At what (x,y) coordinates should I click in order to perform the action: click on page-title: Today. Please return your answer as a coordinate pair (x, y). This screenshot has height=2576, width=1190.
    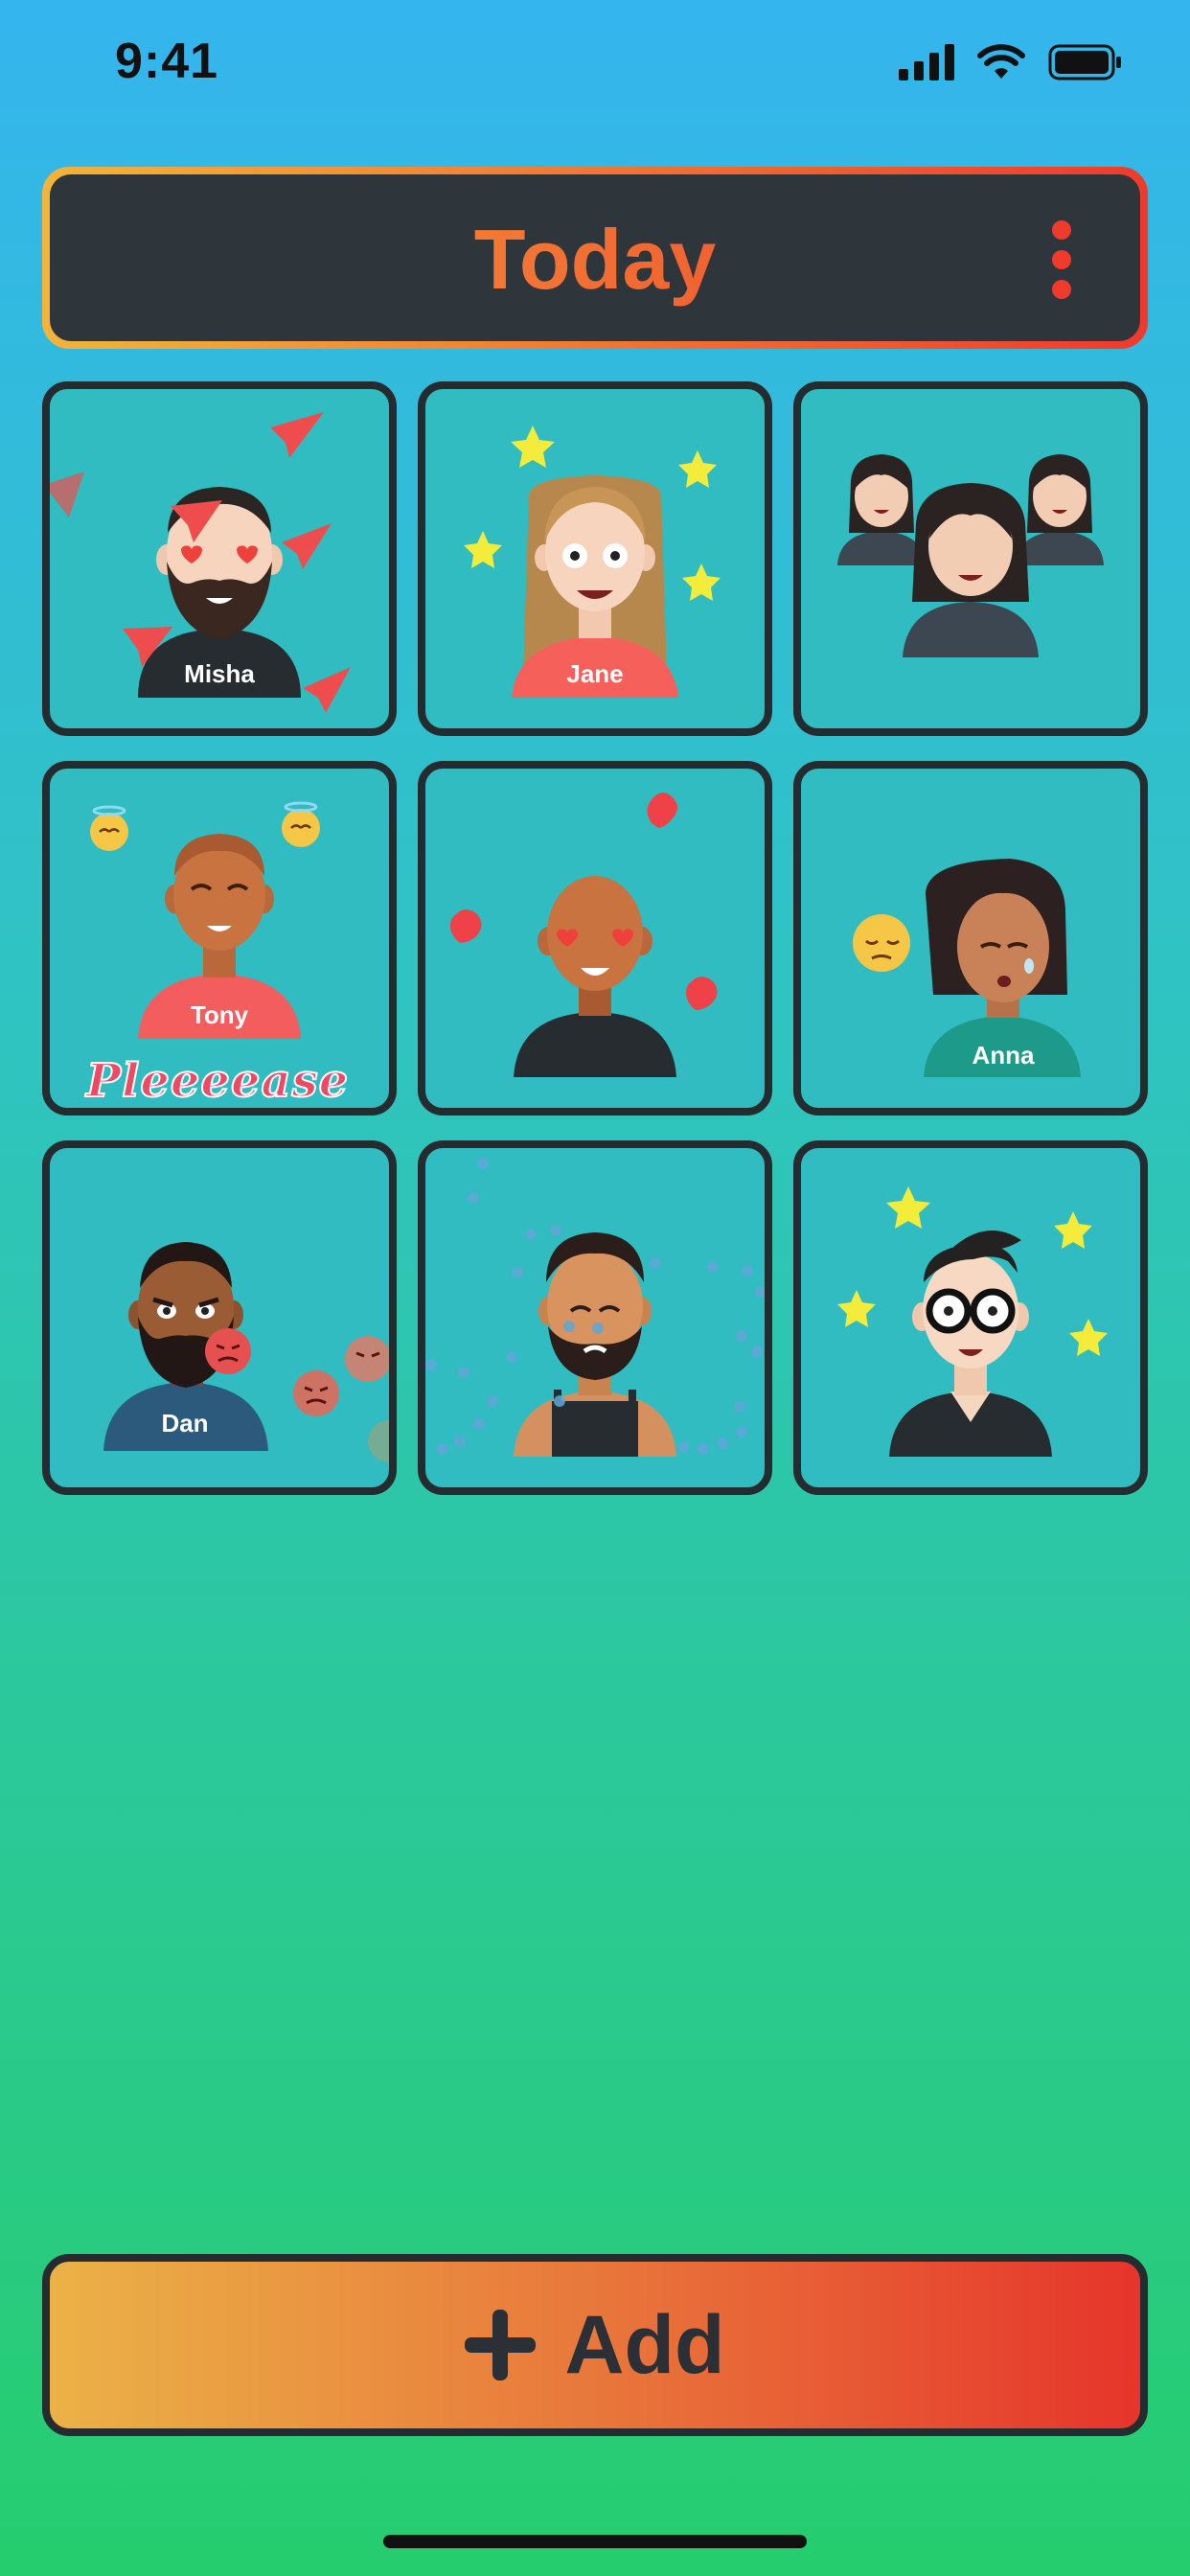
    Looking at the image, I should click on (595, 260).